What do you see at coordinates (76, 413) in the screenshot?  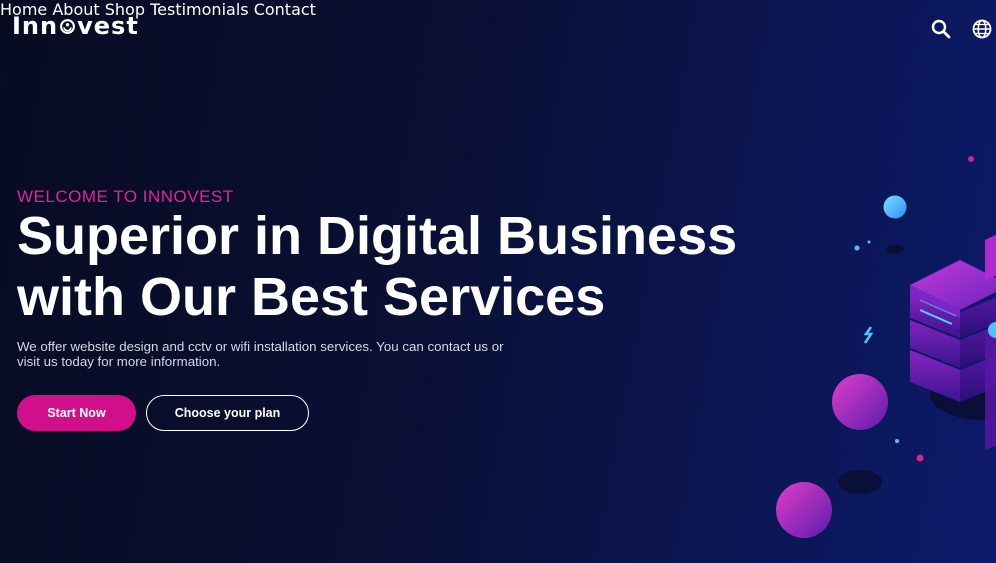 I see `start-now-button: Start Now` at bounding box center [76, 413].